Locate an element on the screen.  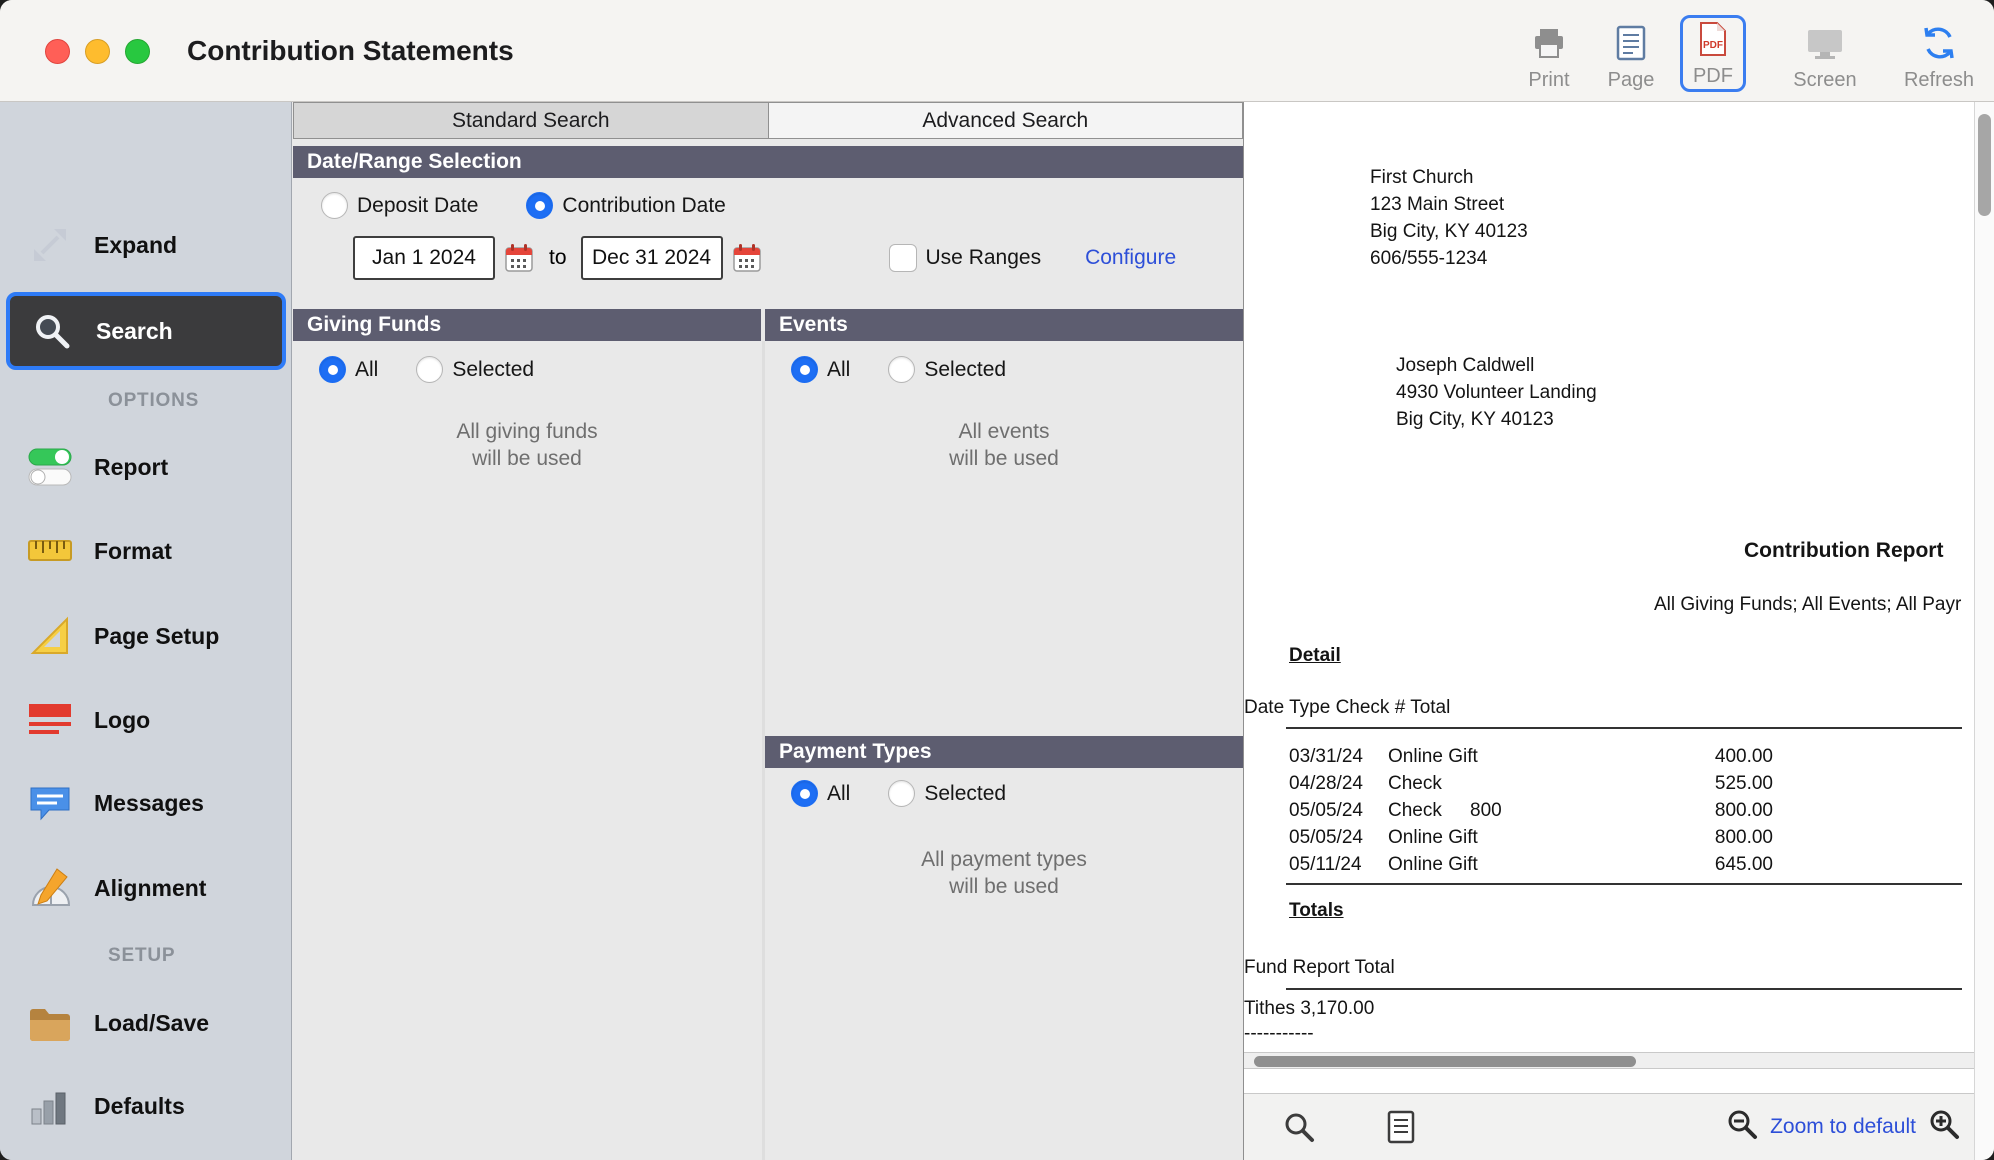
column-header-fund: Fund is located at coordinates (1266, 967).